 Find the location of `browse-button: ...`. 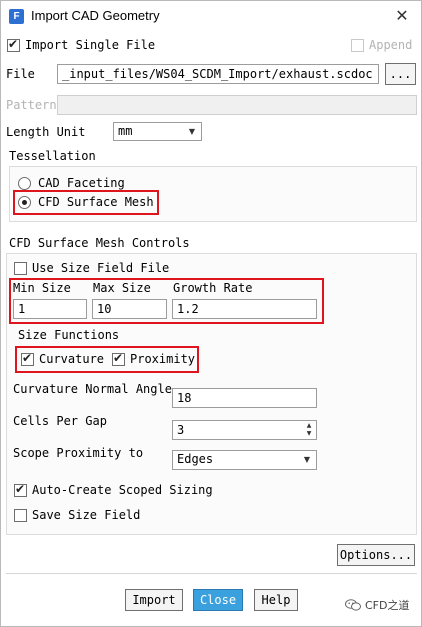

browse-button: ... is located at coordinates (400, 74).